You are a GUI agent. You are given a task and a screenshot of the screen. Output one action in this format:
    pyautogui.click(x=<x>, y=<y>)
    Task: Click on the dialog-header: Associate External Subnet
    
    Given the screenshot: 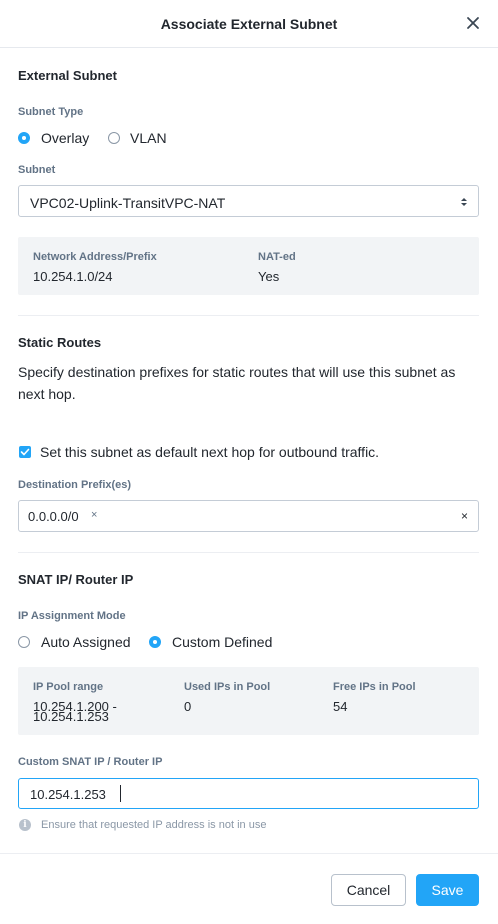 What is the action you would take?
    pyautogui.click(x=249, y=24)
    